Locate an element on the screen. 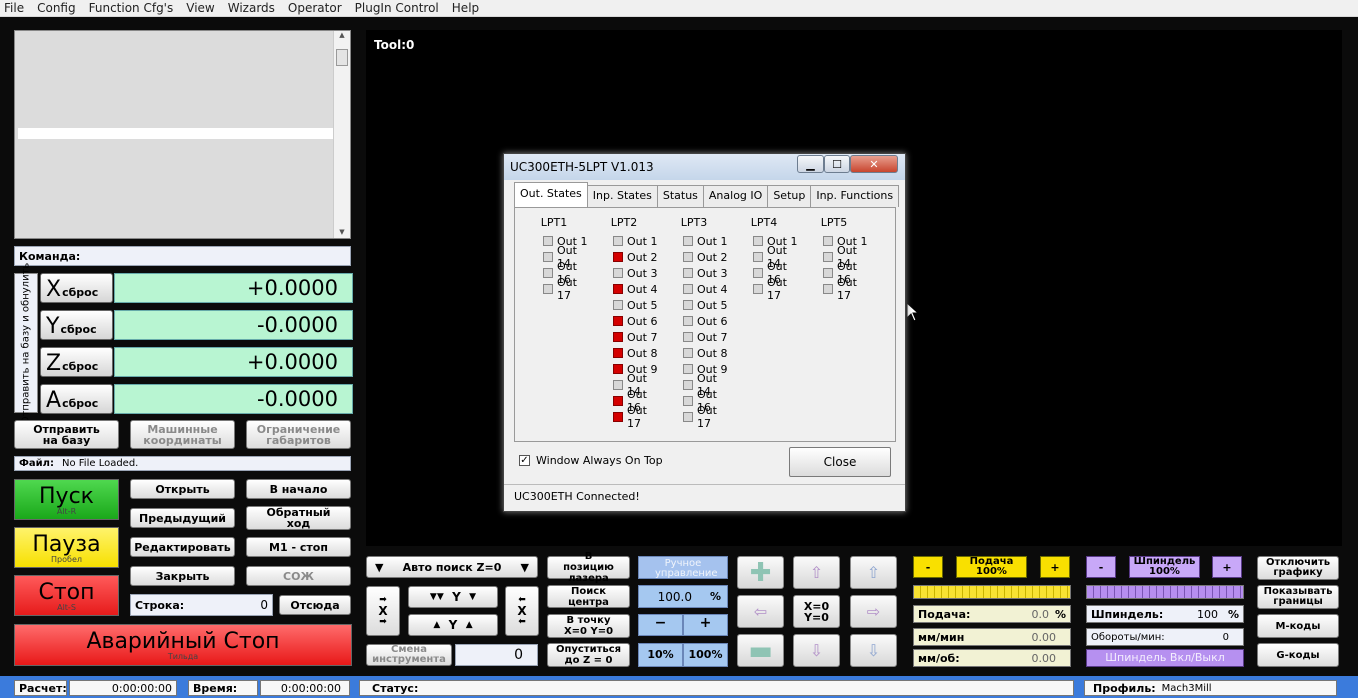 The height and width of the screenshot is (698, 1358). emergency-stop-button: Аварийный Стоп Тильда is located at coordinates (183, 645).